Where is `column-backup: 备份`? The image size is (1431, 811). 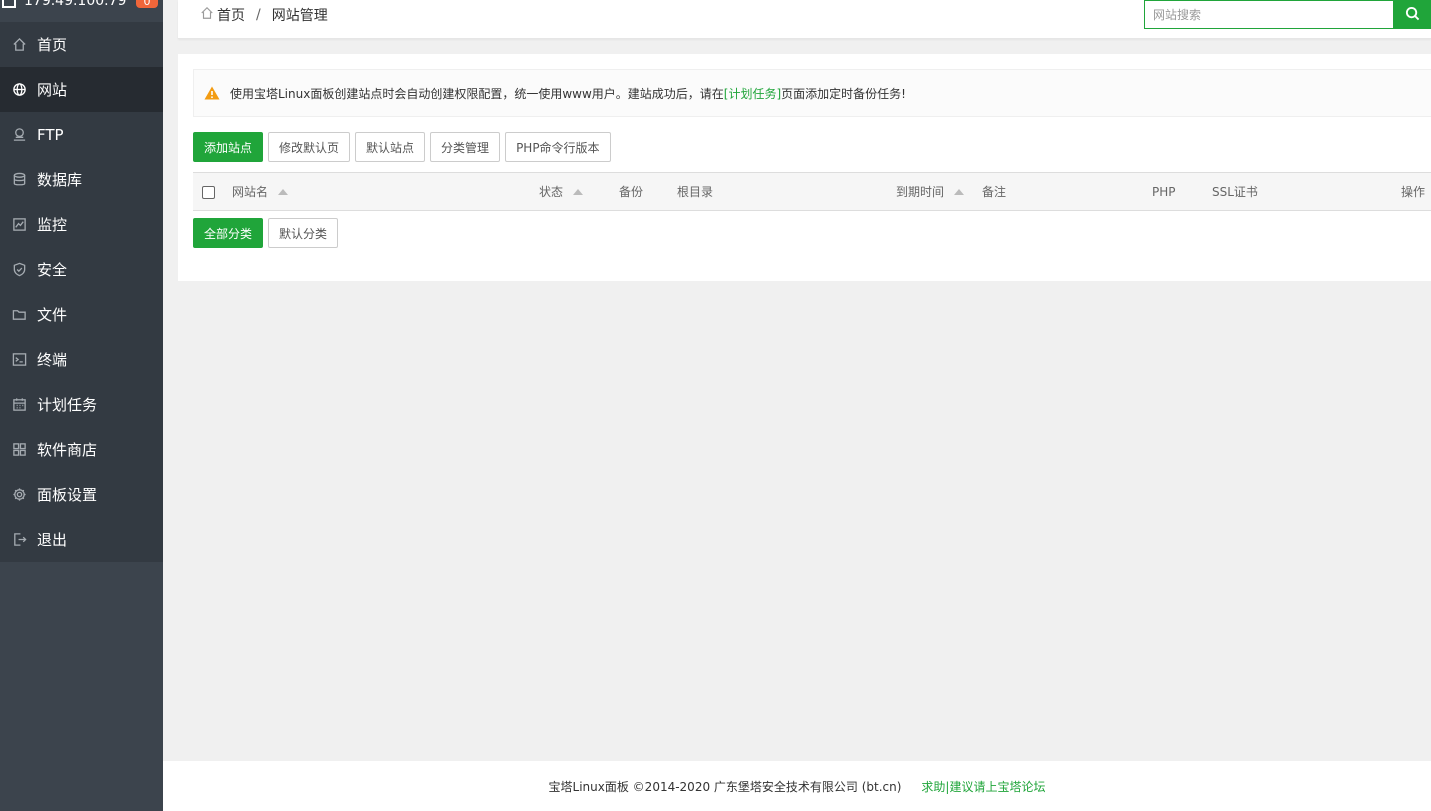
column-backup: 备份 is located at coordinates (631, 192).